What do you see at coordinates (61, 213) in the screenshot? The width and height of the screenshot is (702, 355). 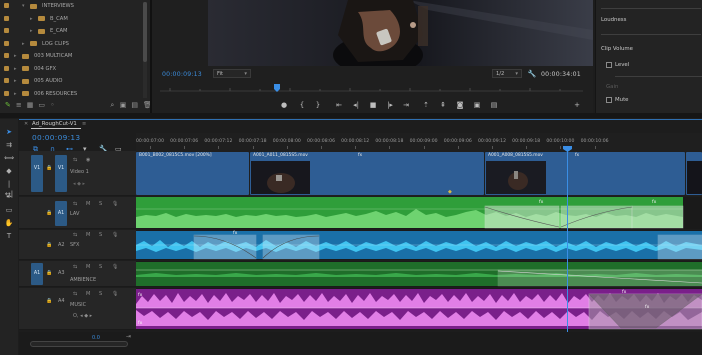 I see `target-track-a1: A1` at bounding box center [61, 213].